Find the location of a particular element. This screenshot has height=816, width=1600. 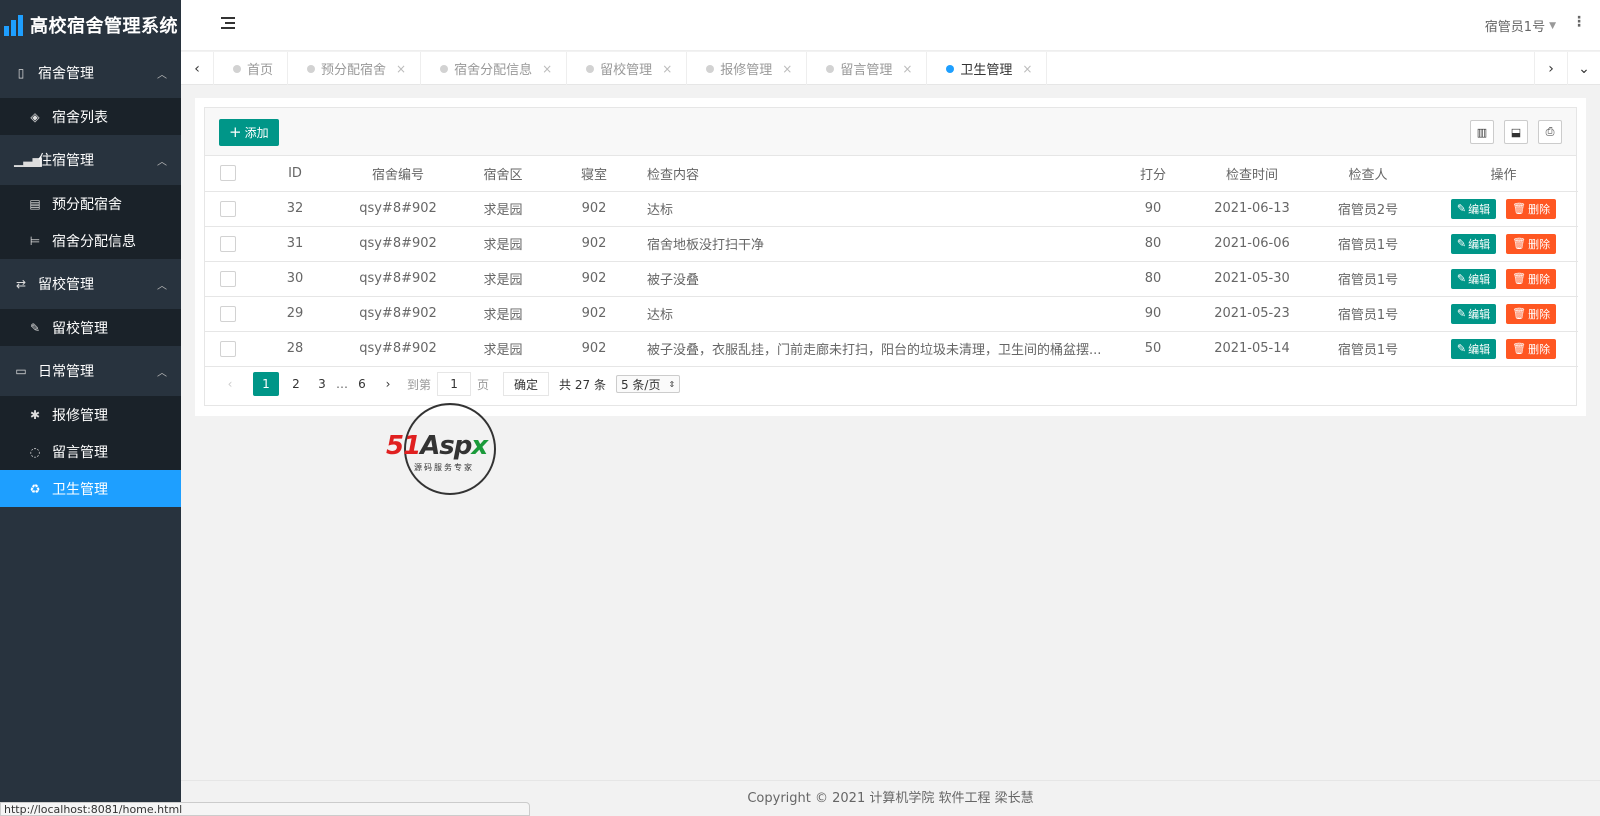

tab: 首页 is located at coordinates (251, 68).